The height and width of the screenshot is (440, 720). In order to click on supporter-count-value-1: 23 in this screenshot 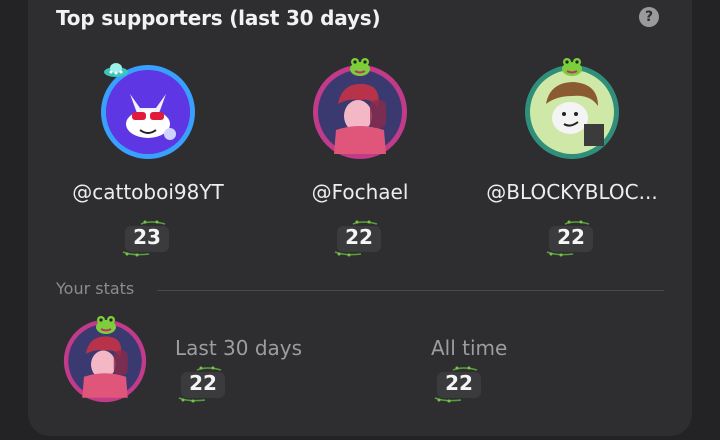, I will do `click(147, 237)`.